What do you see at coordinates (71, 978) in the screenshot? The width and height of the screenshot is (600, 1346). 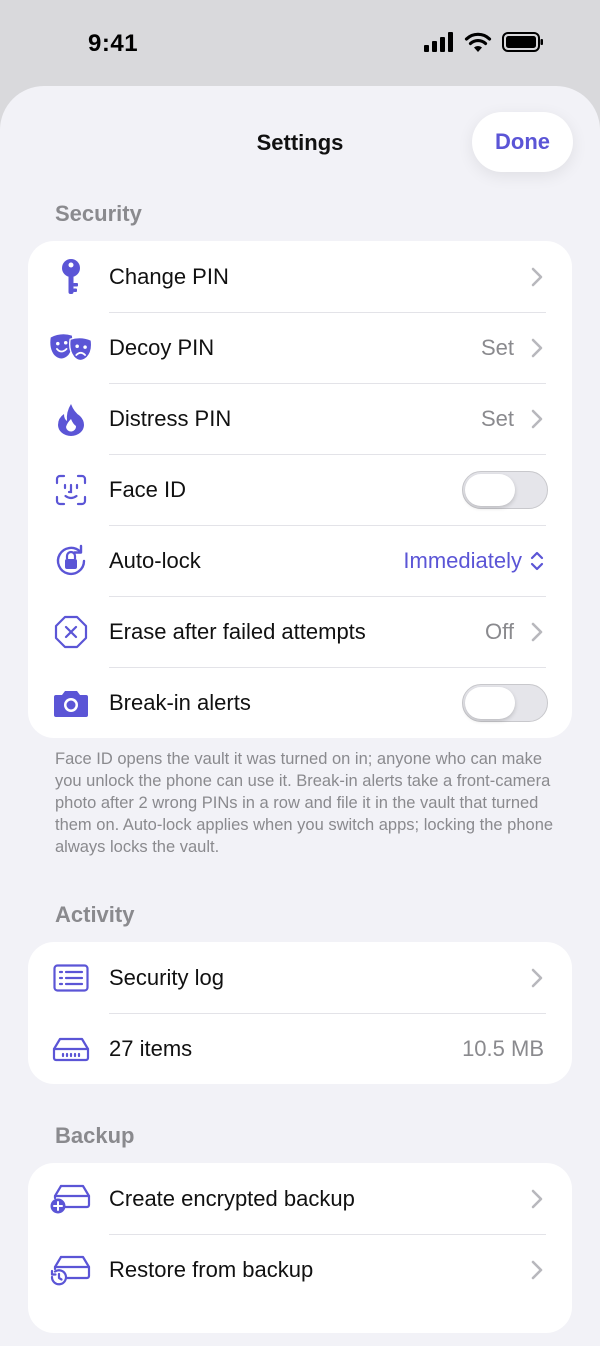 I see `list-icon` at bounding box center [71, 978].